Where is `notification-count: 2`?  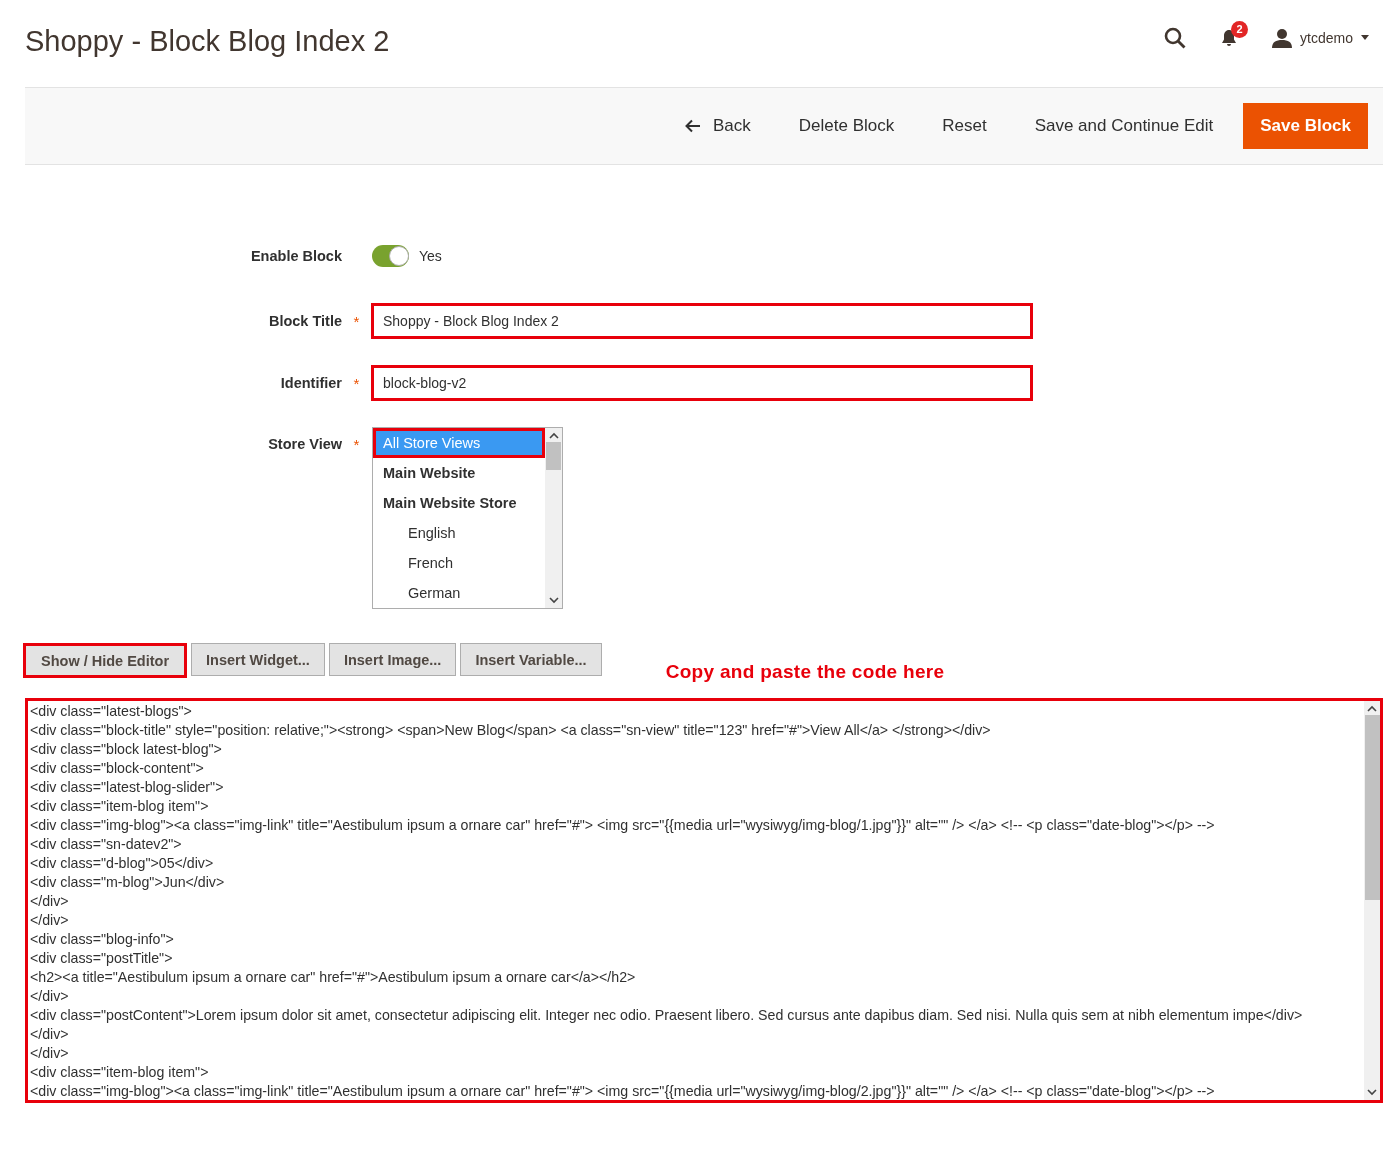 notification-count: 2 is located at coordinates (1240, 29).